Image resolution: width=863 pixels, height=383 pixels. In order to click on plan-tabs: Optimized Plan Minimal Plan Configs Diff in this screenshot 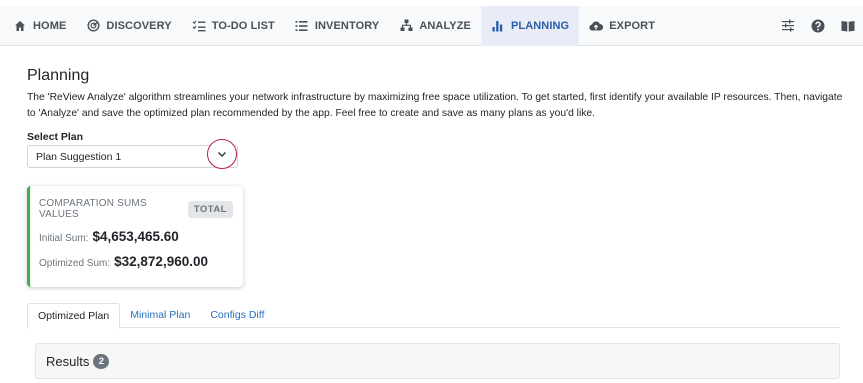, I will do `click(433, 316)`.